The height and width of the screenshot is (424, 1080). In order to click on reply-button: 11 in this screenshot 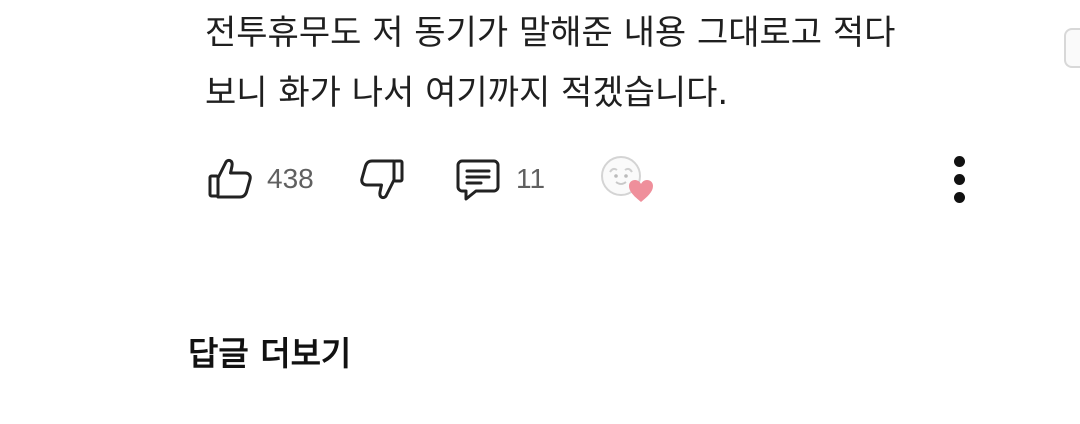, I will do `click(499, 179)`.